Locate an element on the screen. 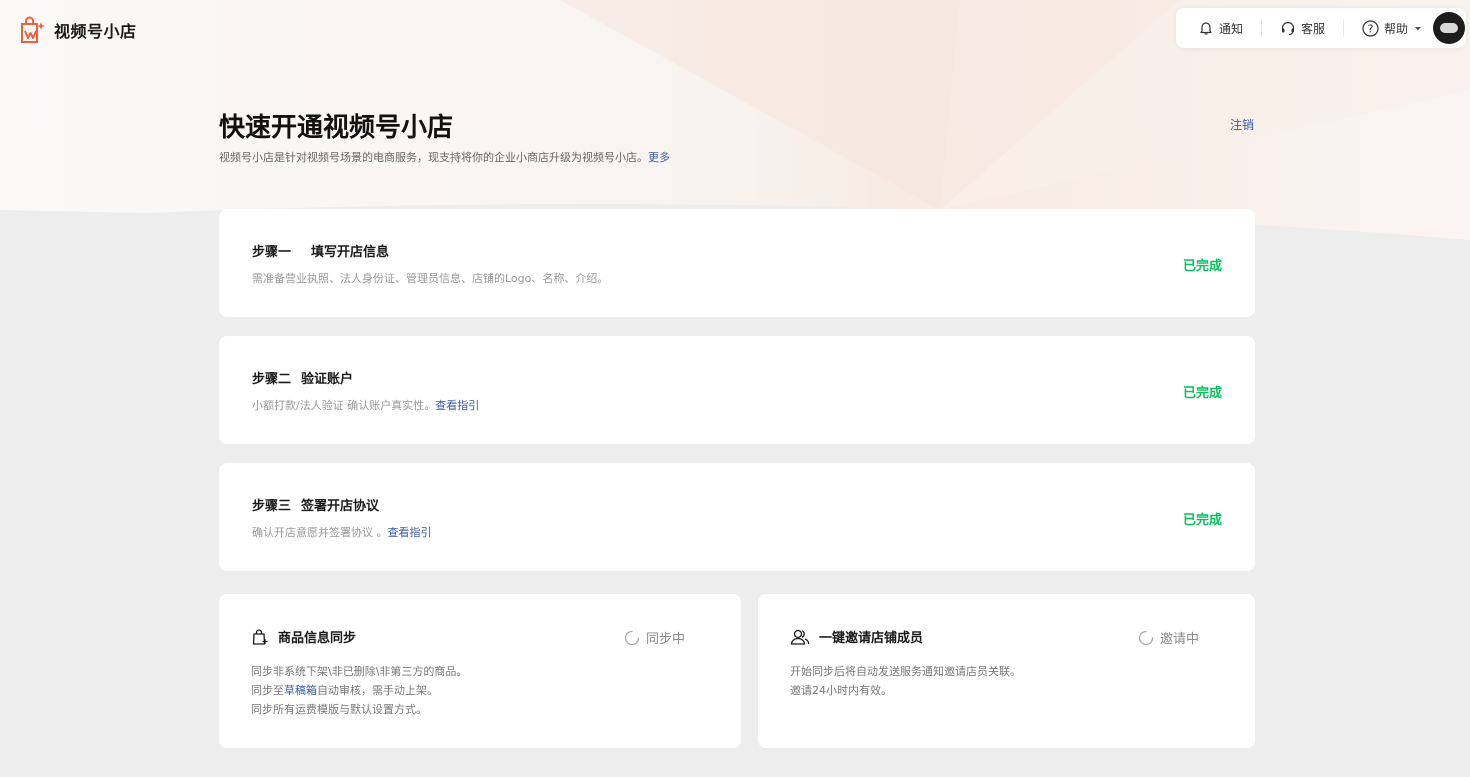 The image size is (1470, 777). step-title: 步骤一 填写开店信息 is located at coordinates (320, 250).